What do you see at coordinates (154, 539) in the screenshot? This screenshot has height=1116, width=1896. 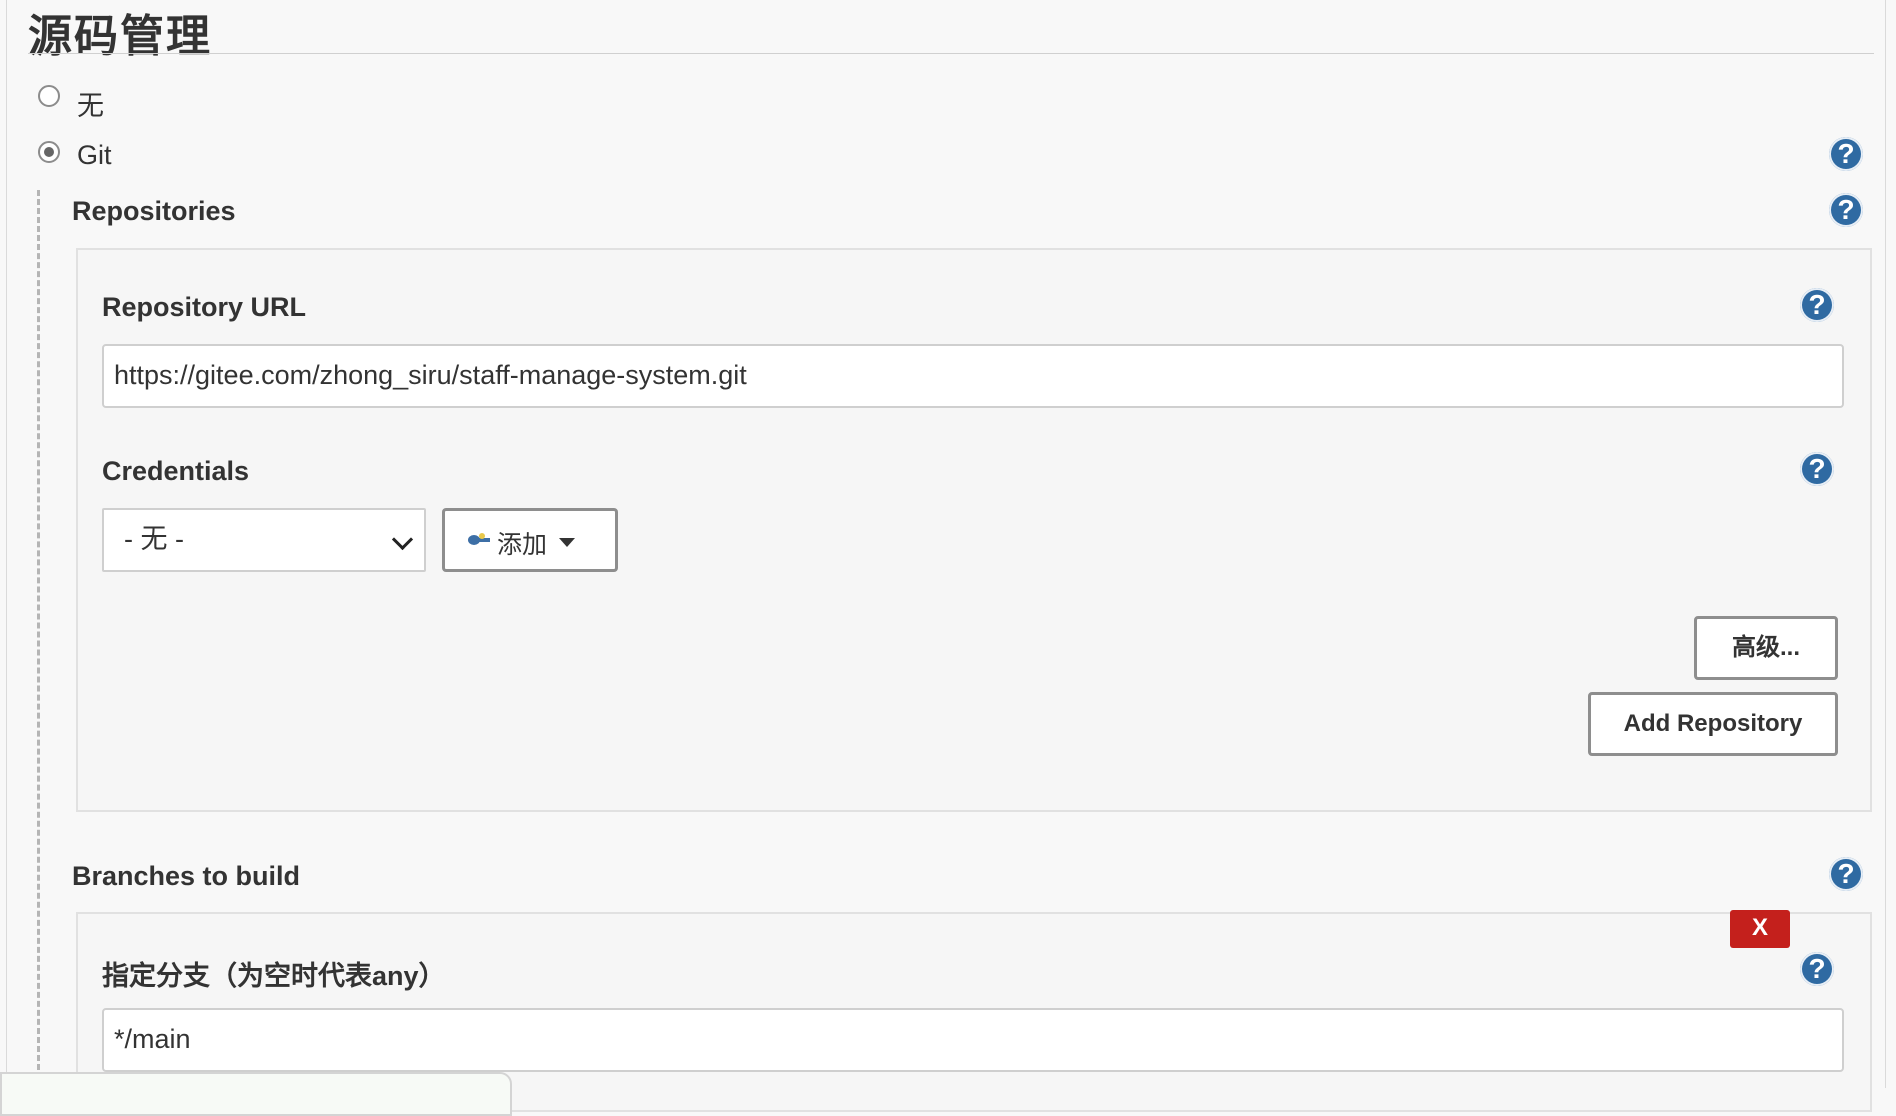 I see `credentials-select-value: - 无 -` at bounding box center [154, 539].